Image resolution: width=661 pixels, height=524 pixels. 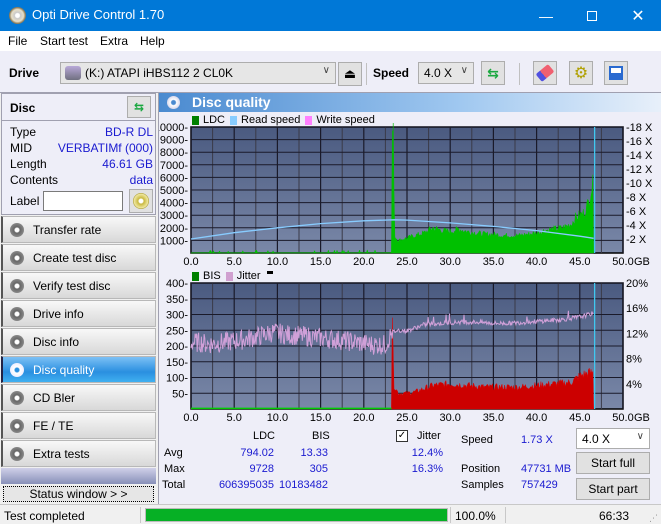 What do you see at coordinates (446, 73) in the screenshot?
I see `speed-select: 4.0 X ∨` at bounding box center [446, 73].